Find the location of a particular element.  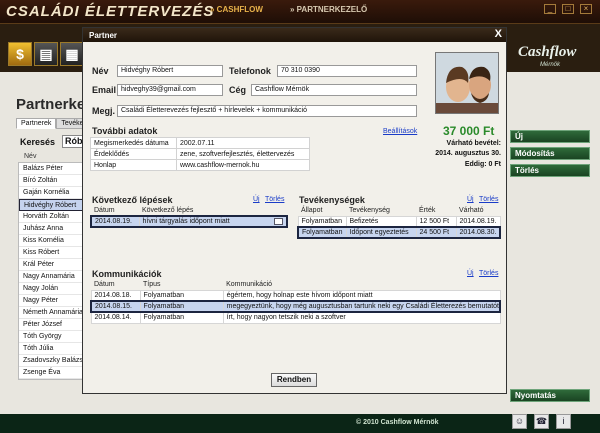

close-window-icon: × is located at coordinates (586, 9).